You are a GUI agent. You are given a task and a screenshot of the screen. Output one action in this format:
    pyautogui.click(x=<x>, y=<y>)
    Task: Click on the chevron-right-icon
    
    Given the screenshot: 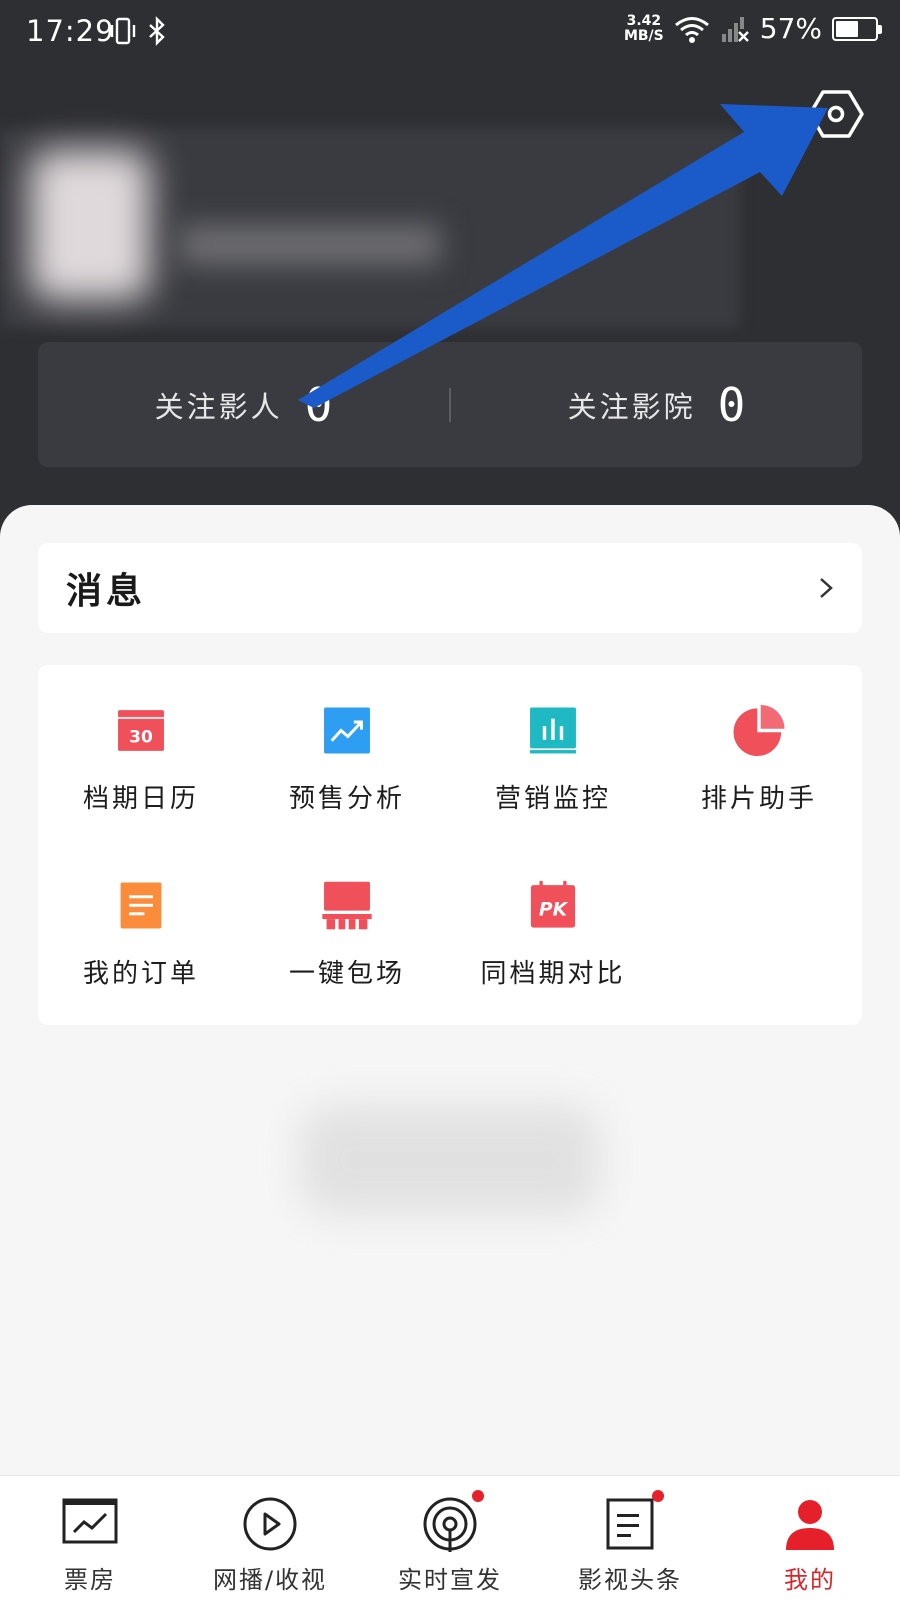 What is the action you would take?
    pyautogui.click(x=826, y=588)
    